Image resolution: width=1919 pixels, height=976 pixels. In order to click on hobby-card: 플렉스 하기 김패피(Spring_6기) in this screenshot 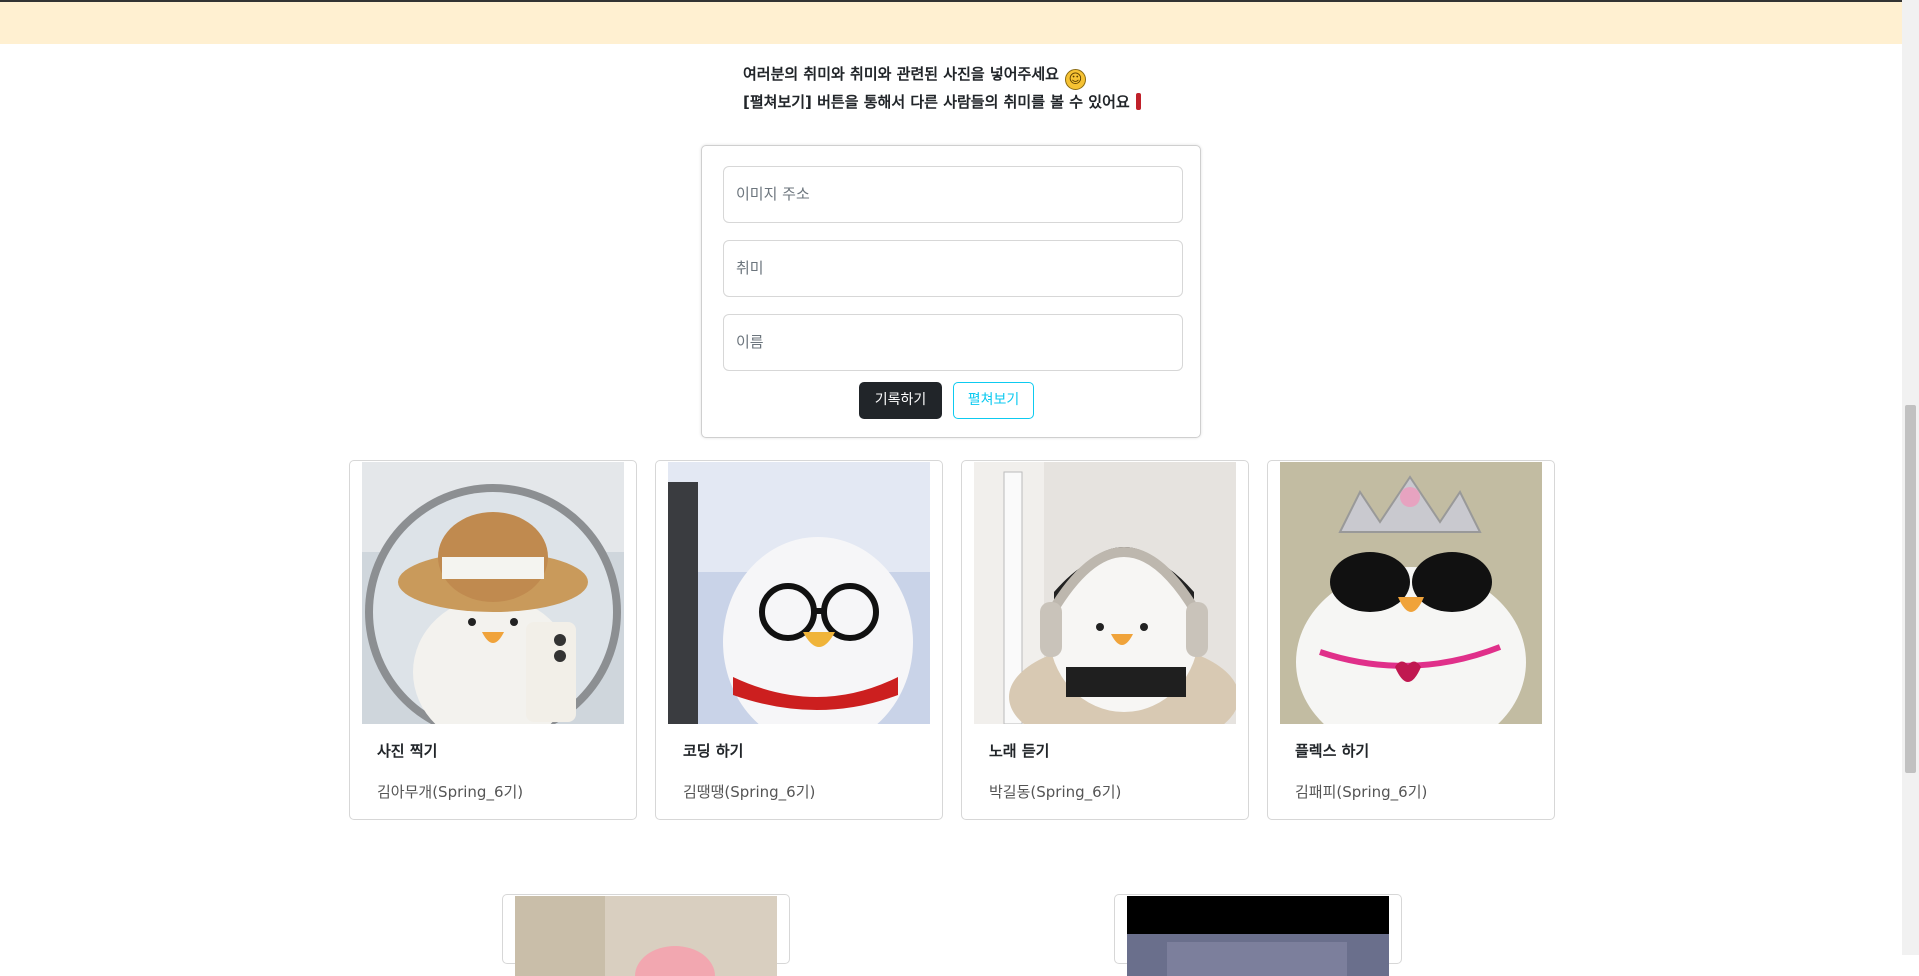, I will do `click(1411, 640)`.